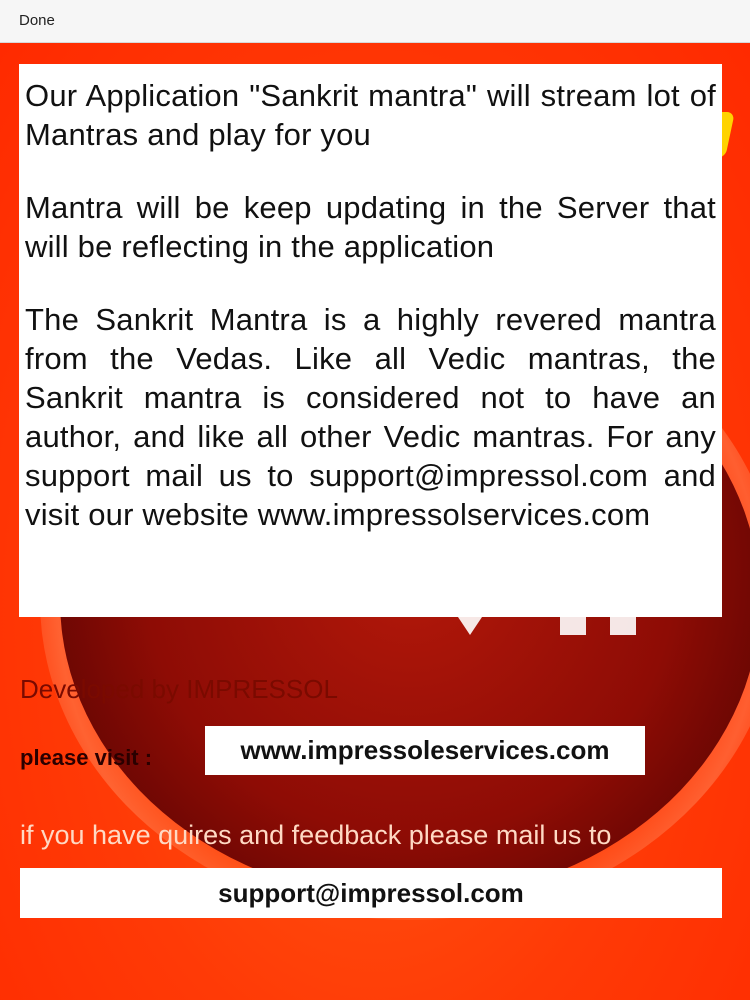  Describe the element at coordinates (86, 757) in the screenshot. I see `visit-label: please visit :` at that location.